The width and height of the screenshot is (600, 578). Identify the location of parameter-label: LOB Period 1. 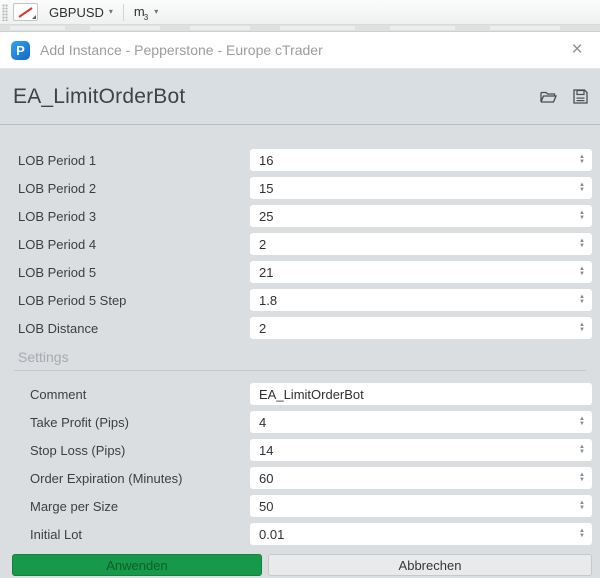
(57, 160).